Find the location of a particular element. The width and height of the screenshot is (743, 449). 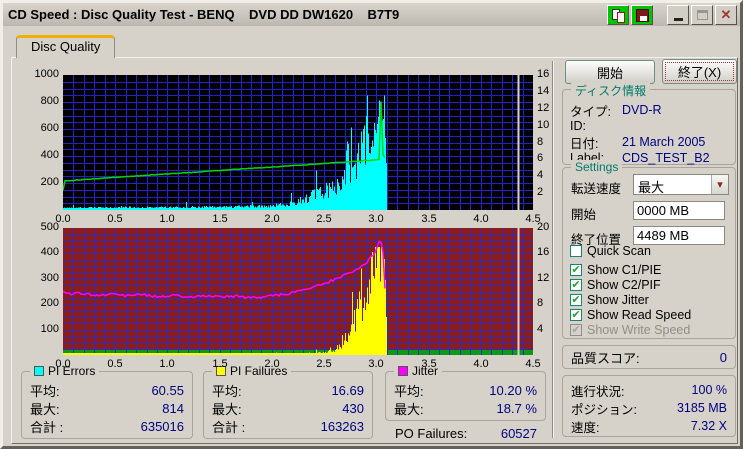

checkbox-label: Show Write Speed is located at coordinates (639, 330).